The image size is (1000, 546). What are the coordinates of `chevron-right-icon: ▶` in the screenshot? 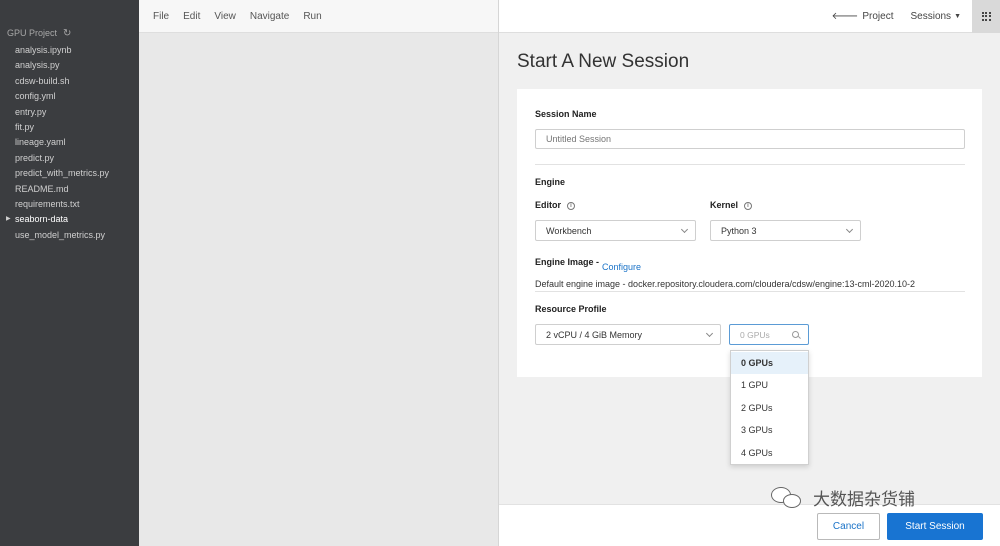 It's located at (8, 219).